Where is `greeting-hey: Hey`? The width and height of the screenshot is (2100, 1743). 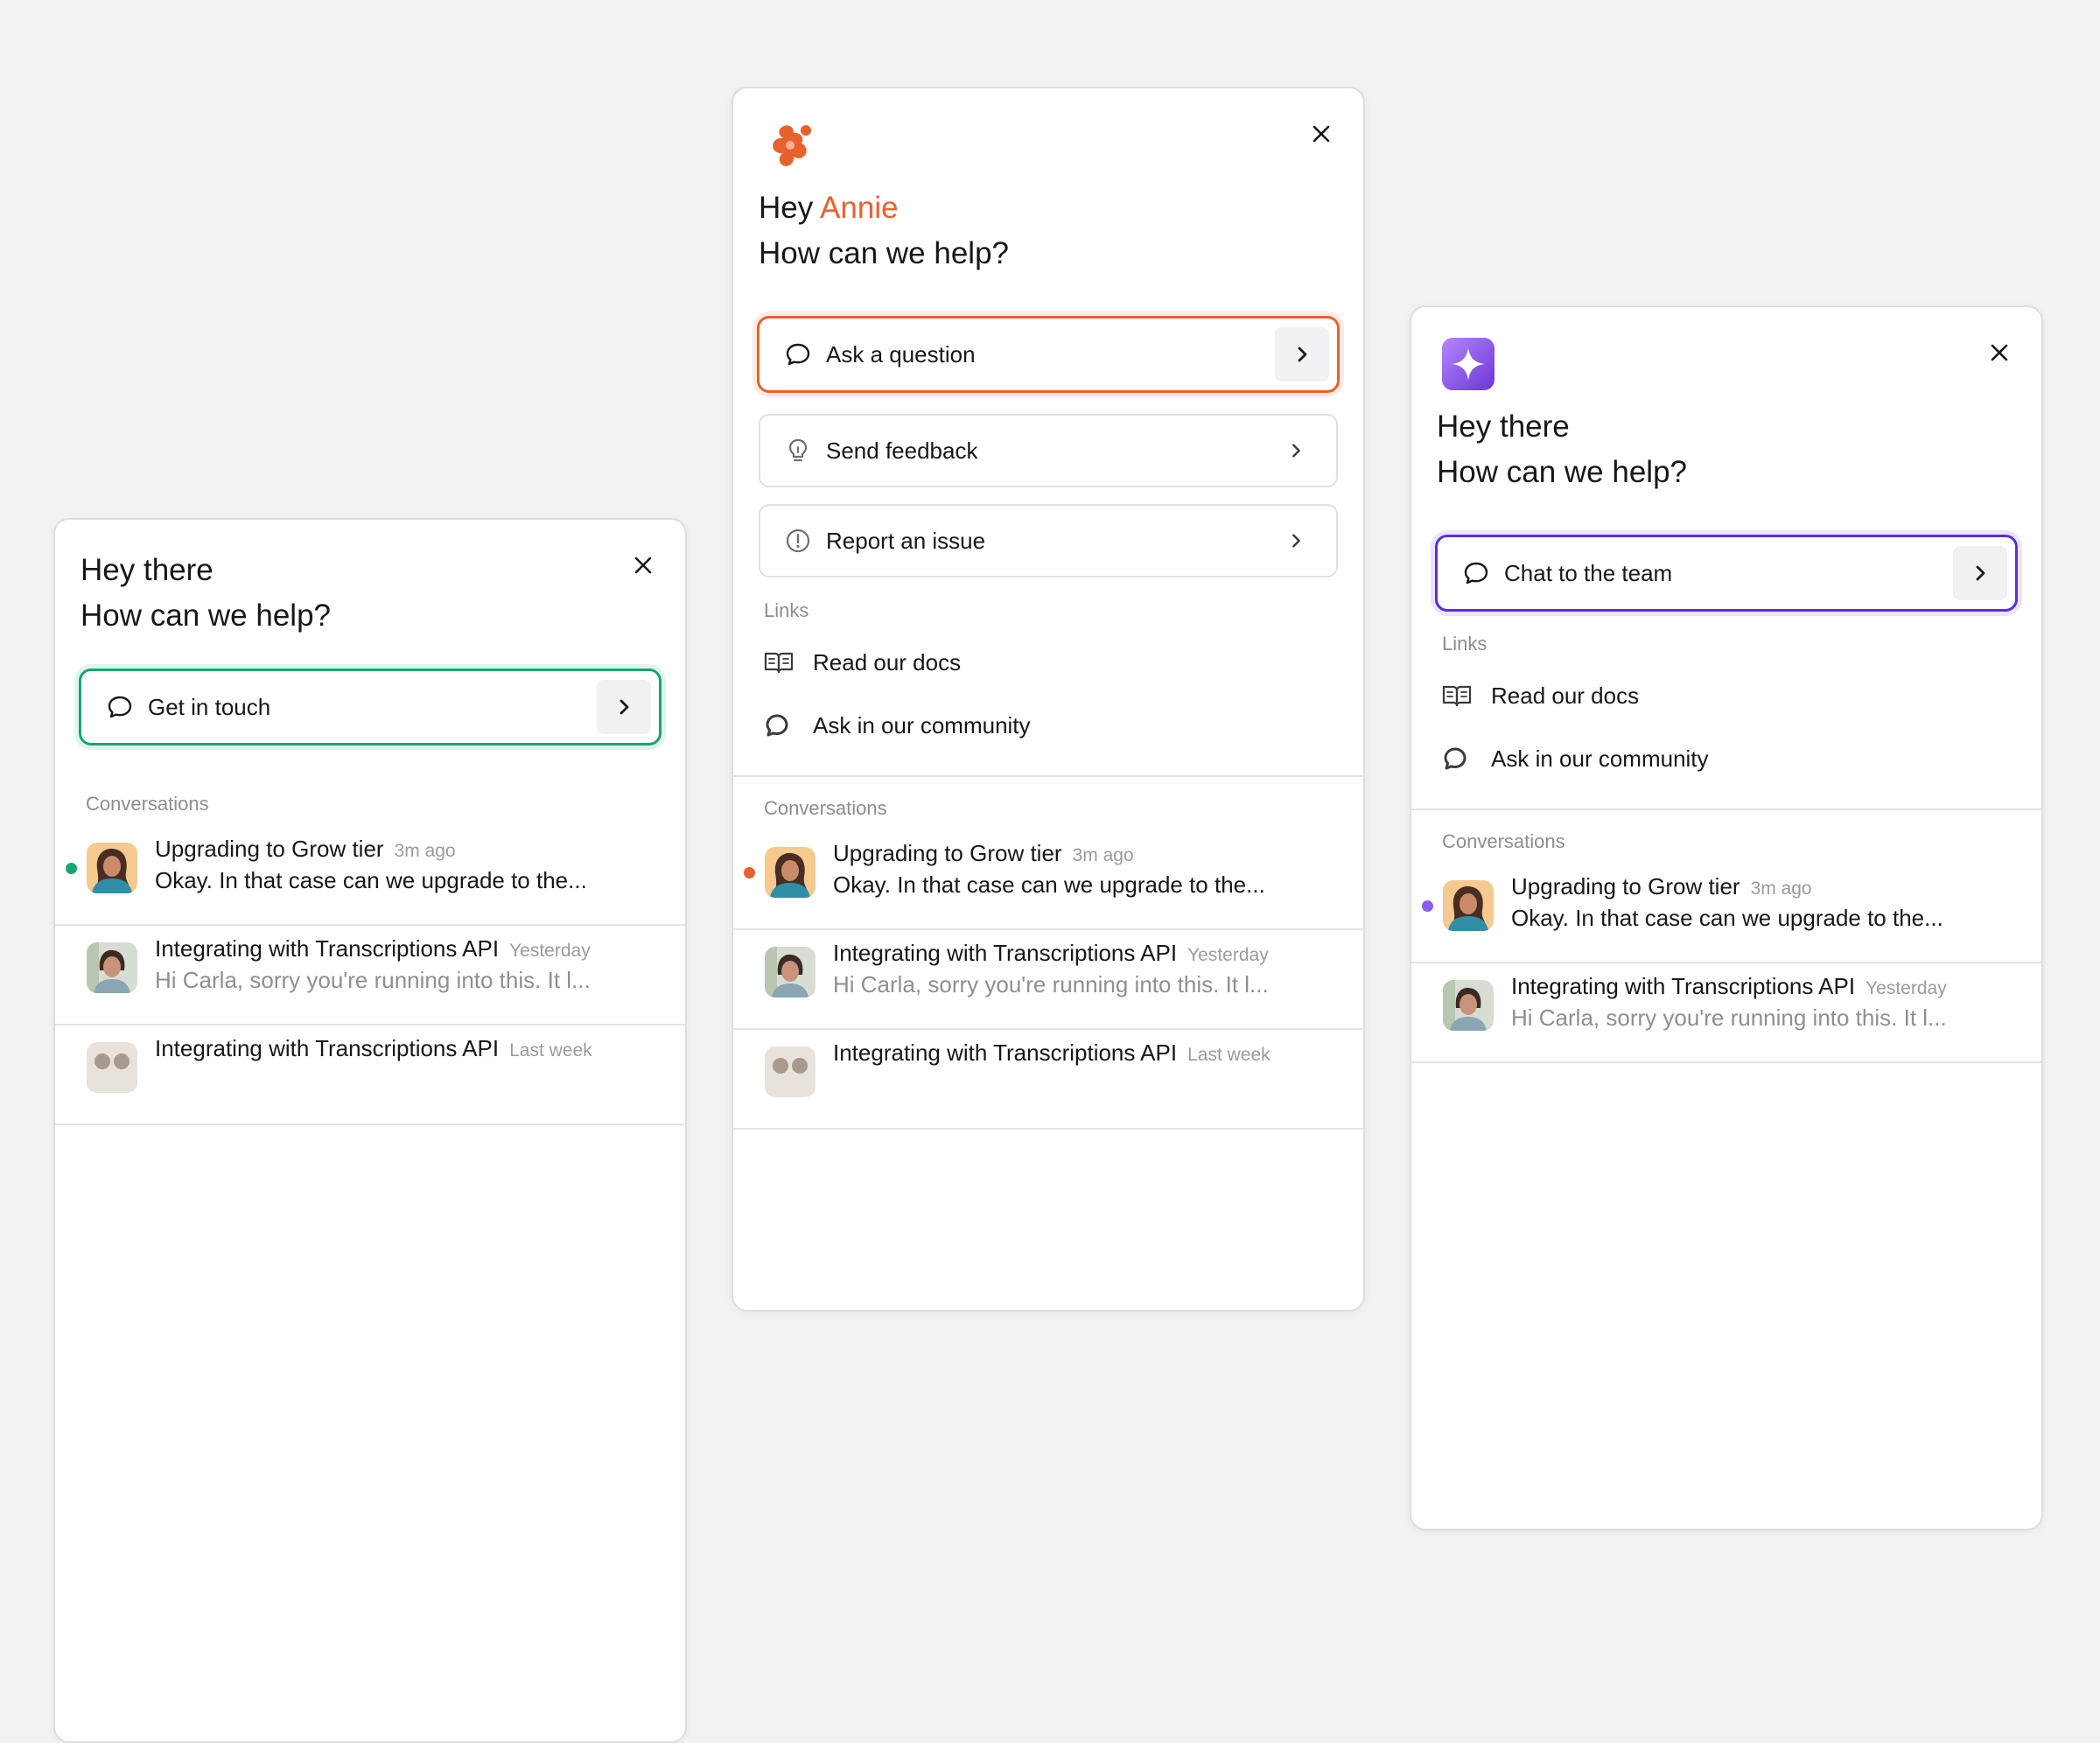
greeting-hey: Hey is located at coordinates (786, 208).